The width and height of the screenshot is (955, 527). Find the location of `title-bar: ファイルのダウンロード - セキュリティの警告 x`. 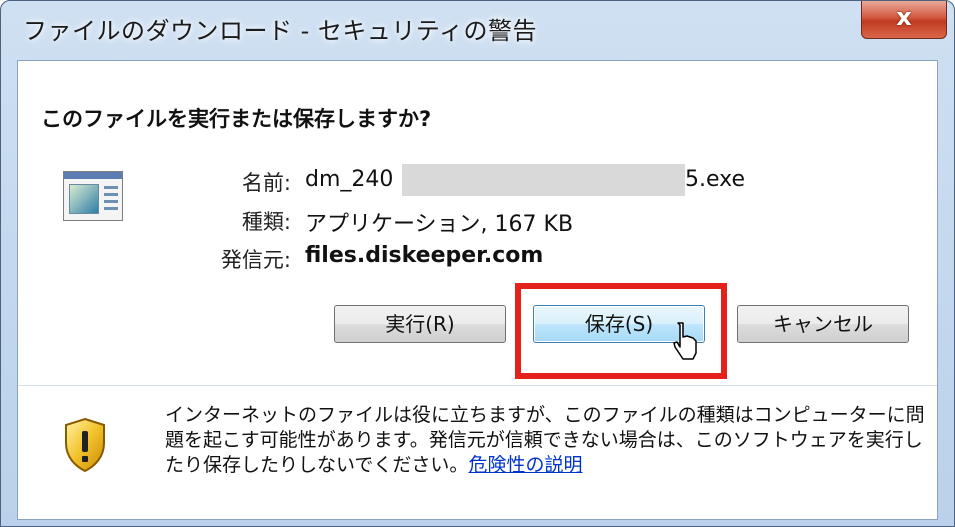

title-bar: ファイルのダウンロード - セキュリティの警告 x is located at coordinates (477, 30).